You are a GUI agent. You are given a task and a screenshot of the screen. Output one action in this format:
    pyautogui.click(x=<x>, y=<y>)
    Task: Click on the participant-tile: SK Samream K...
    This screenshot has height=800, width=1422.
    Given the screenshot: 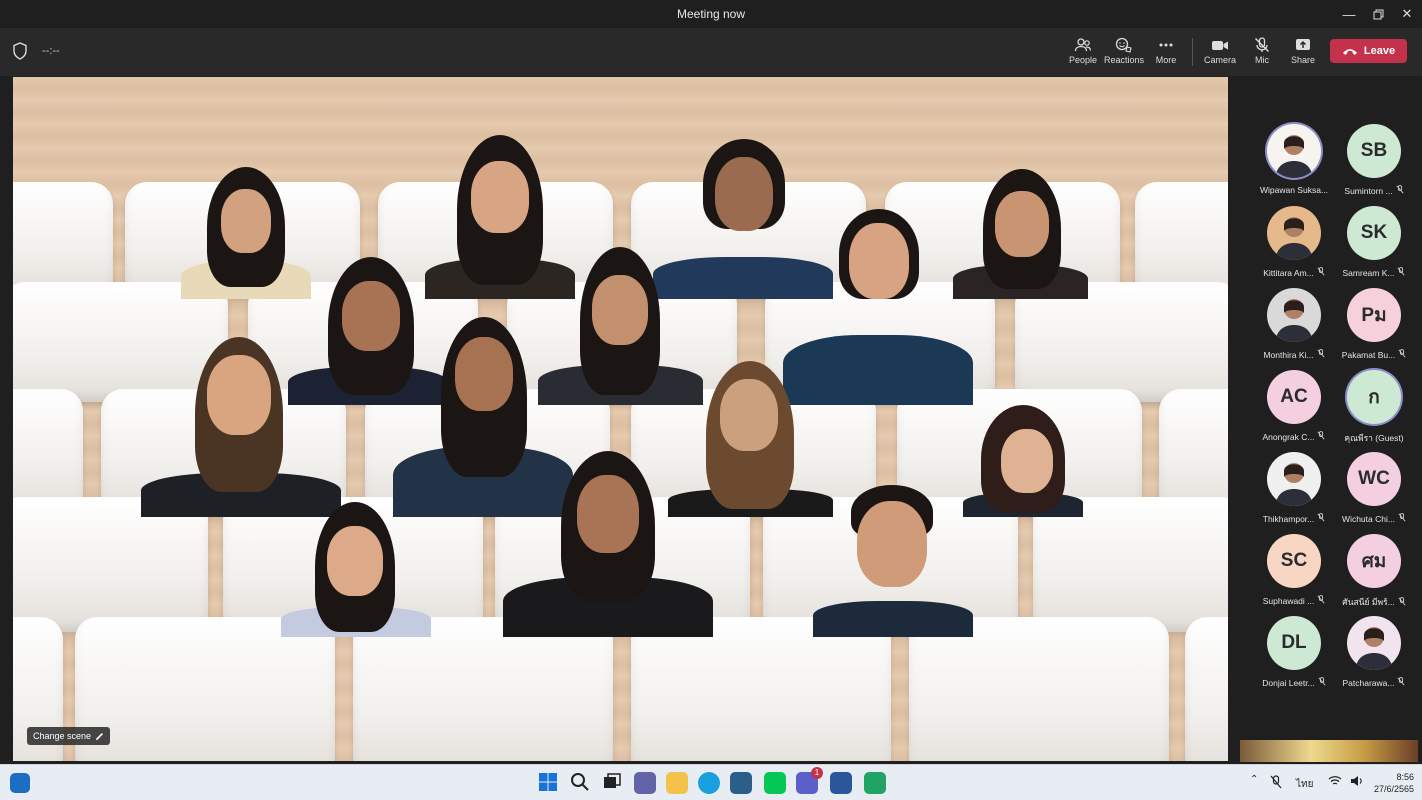 What is the action you would take?
    pyautogui.click(x=1374, y=246)
    